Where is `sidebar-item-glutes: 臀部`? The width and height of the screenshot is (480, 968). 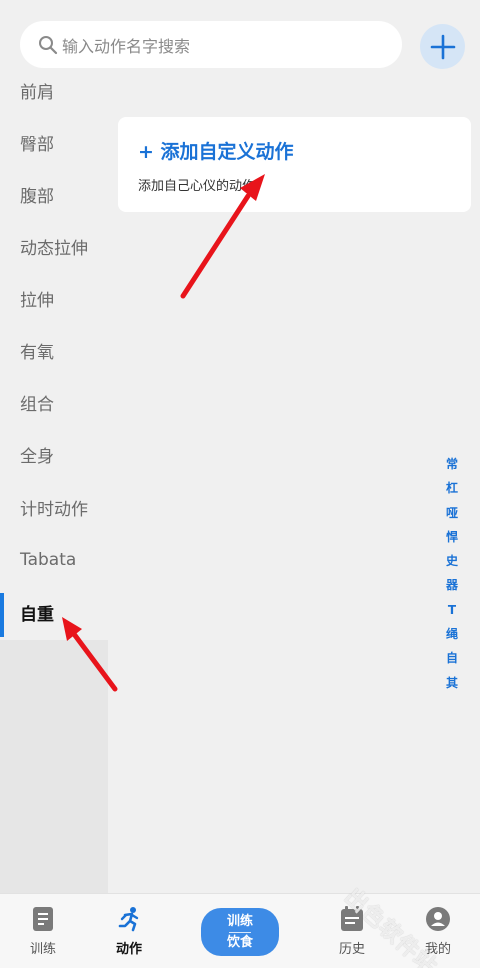
sidebar-item-glutes: 臀部 is located at coordinates (54, 142).